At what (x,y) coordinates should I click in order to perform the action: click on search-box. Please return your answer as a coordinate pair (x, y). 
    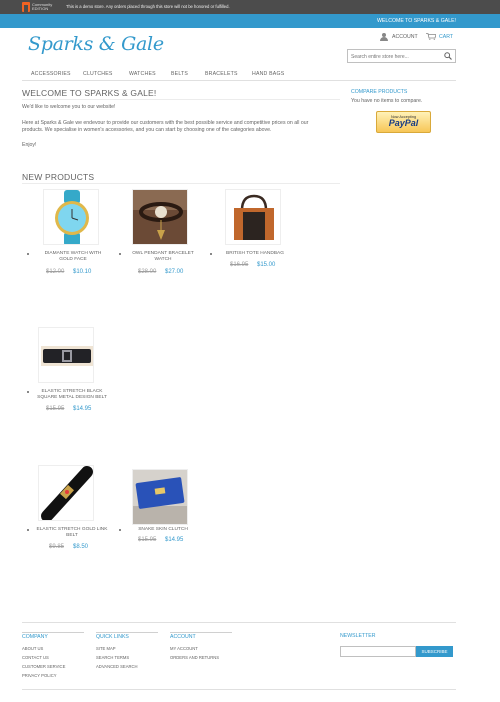
    Looking at the image, I should click on (401, 56).